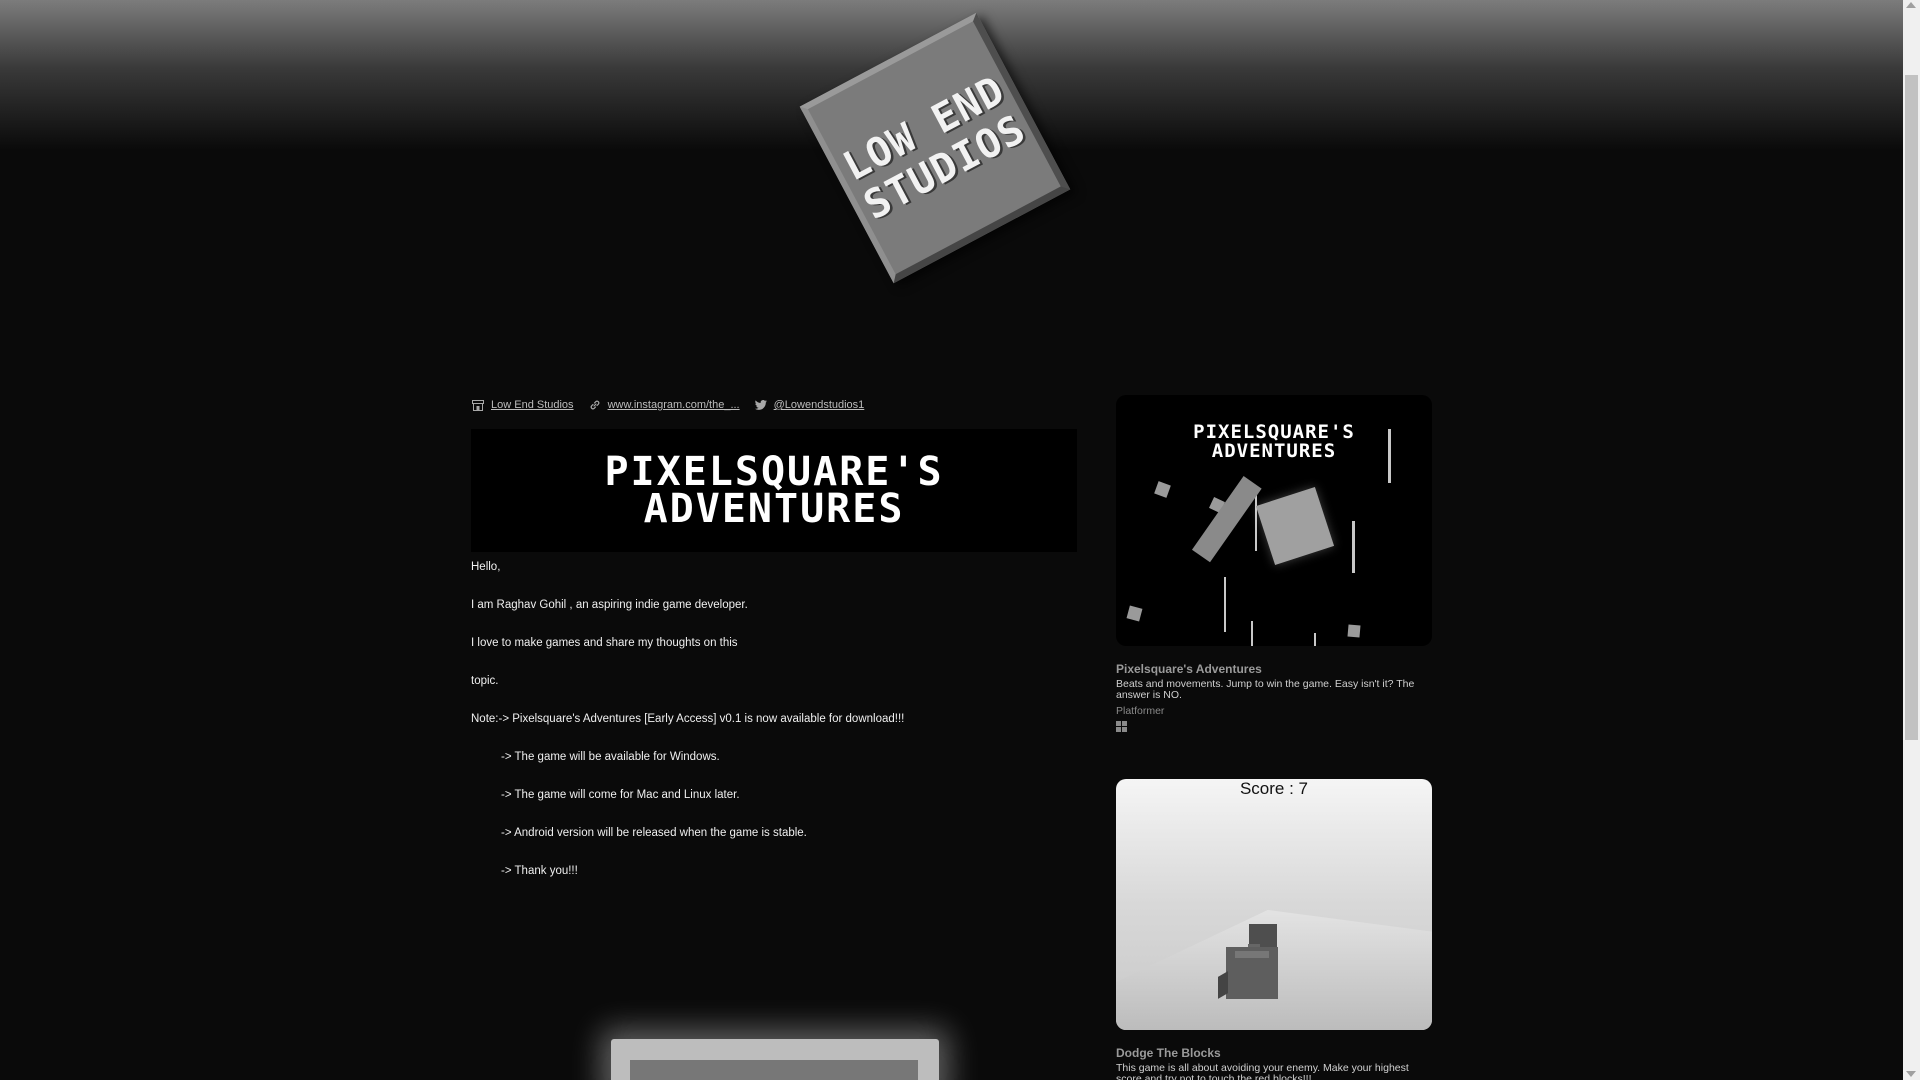 This screenshot has width=1920, height=1080. Describe the element at coordinates (761, 405) in the screenshot. I see `twitter-icon` at that location.